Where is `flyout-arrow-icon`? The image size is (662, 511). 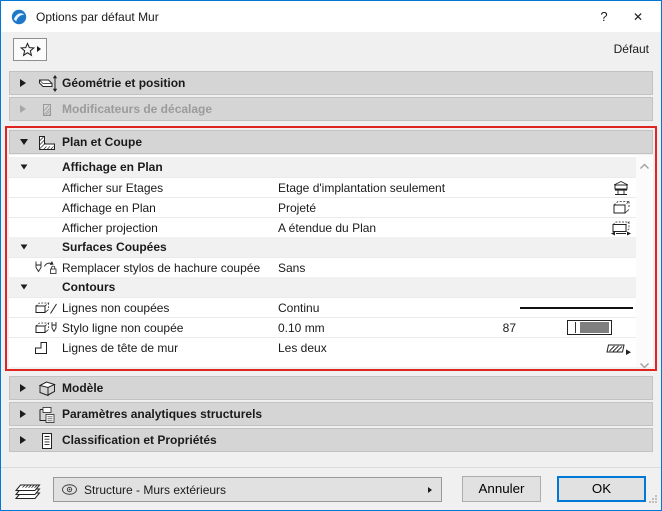
flyout-arrow-icon is located at coordinates (38, 49).